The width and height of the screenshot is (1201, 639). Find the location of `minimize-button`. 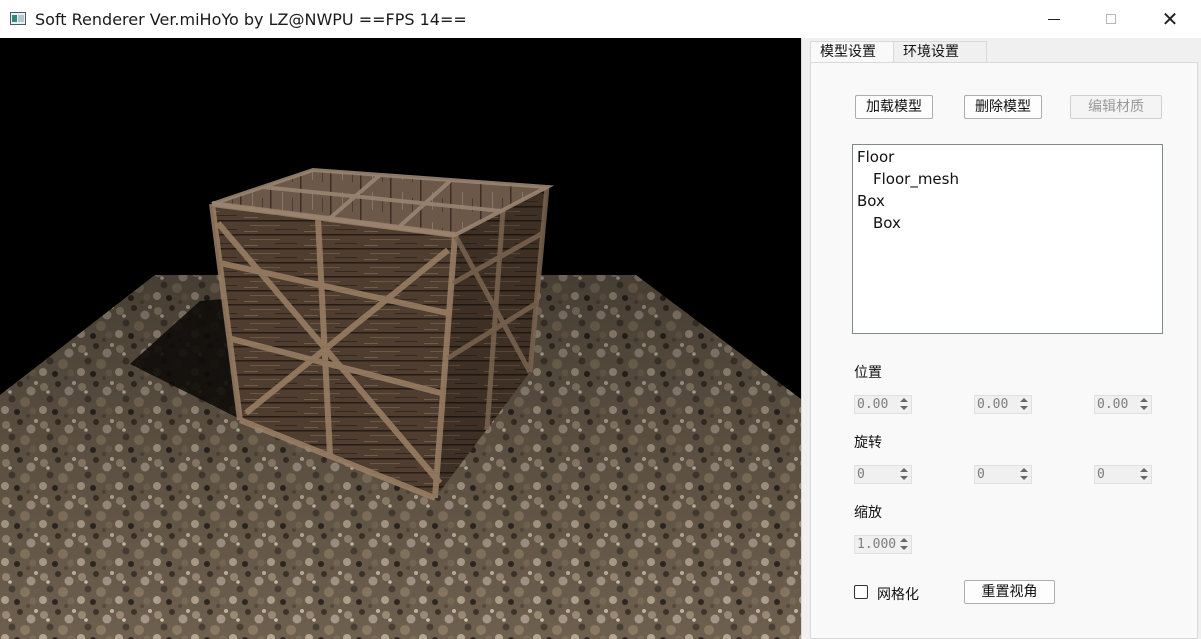

minimize-button is located at coordinates (1055, 19).